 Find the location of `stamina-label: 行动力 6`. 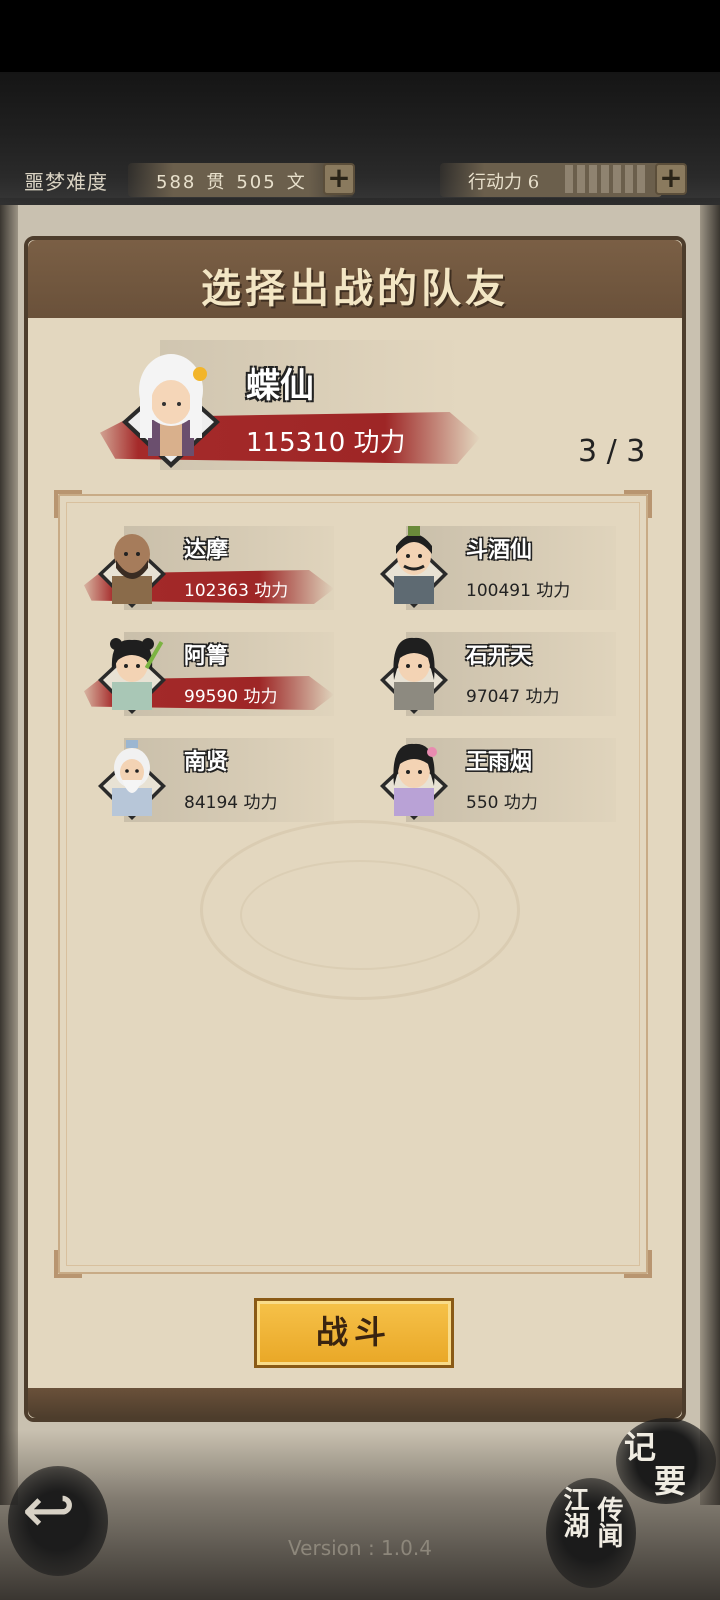

stamina-label: 行动力 6 is located at coordinates (504, 182).